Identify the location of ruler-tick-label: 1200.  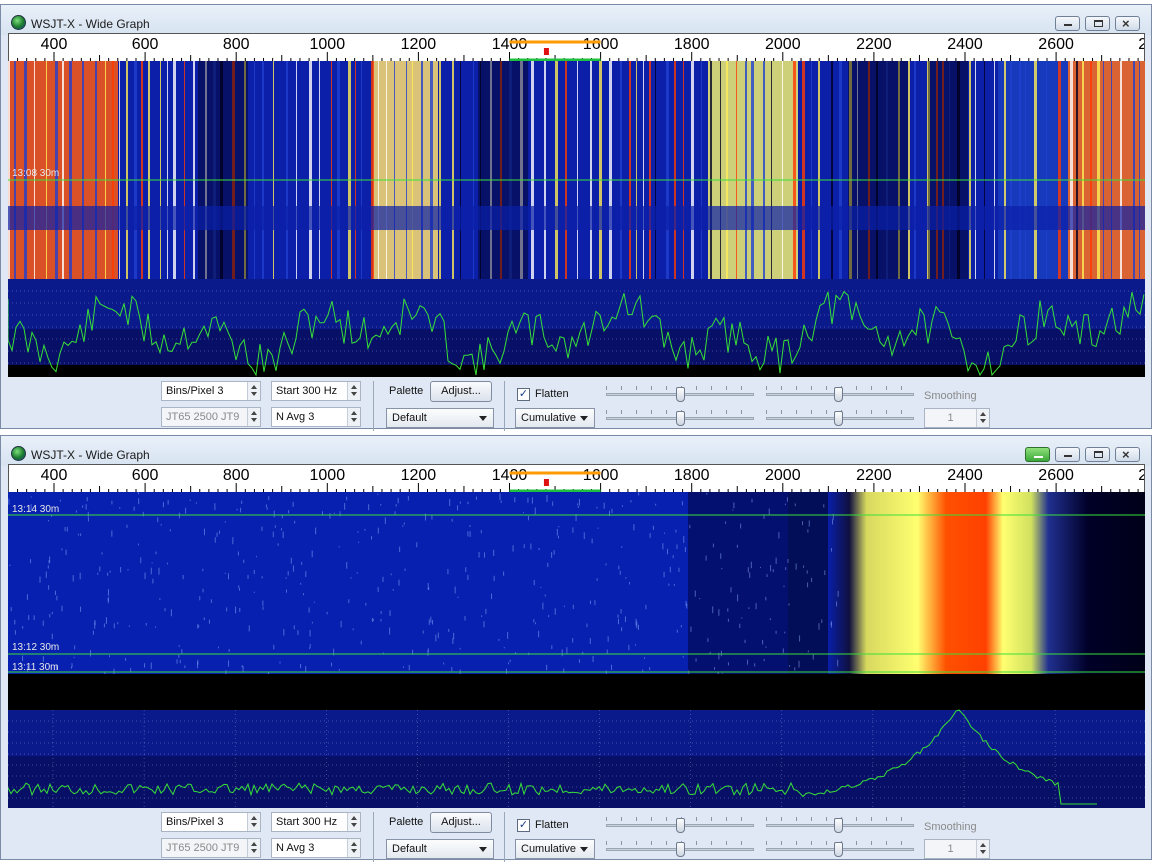
(419, 475).